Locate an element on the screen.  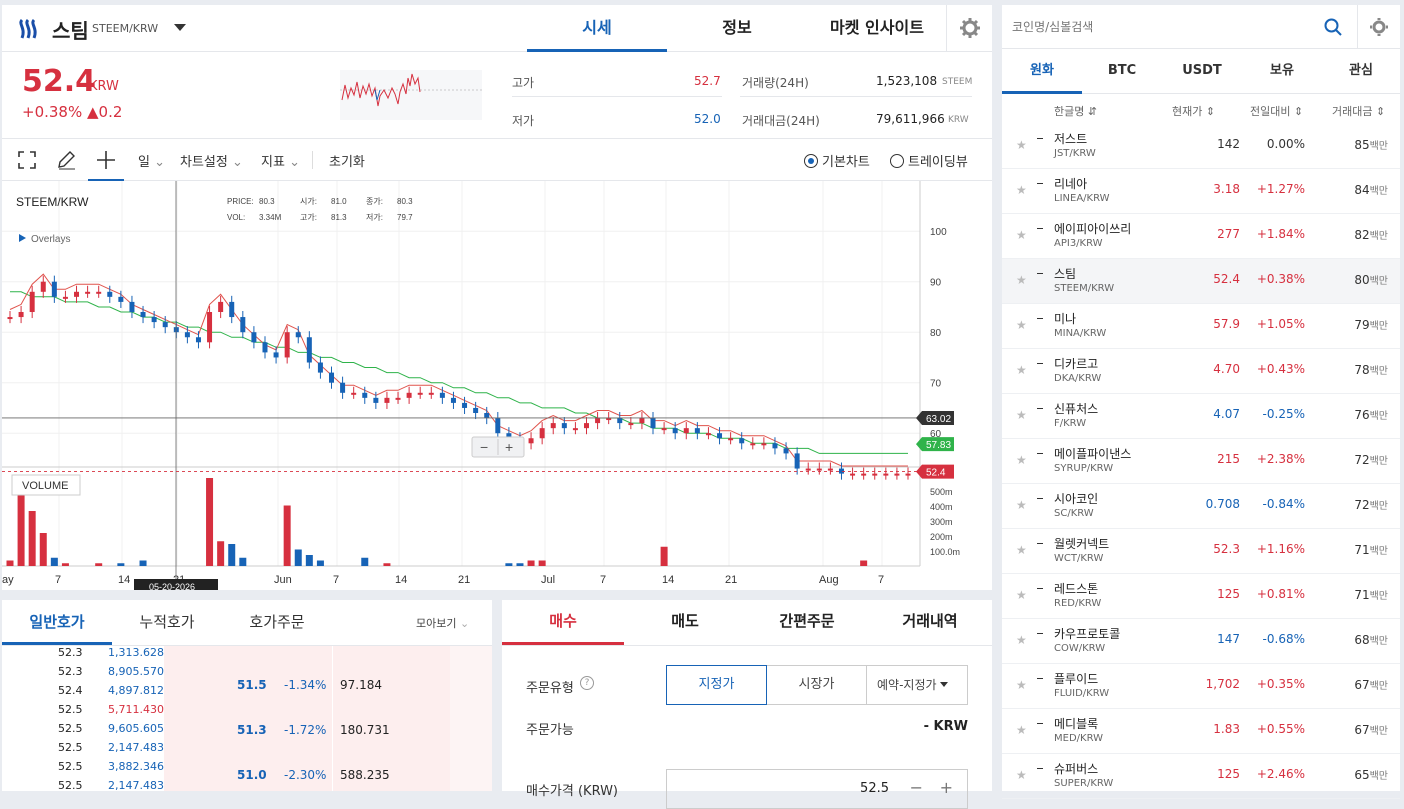
market-row: ★ 에이피아이쓰리 API3/KRW 277 +1.84% 82백만 is located at coordinates (1201, 236).